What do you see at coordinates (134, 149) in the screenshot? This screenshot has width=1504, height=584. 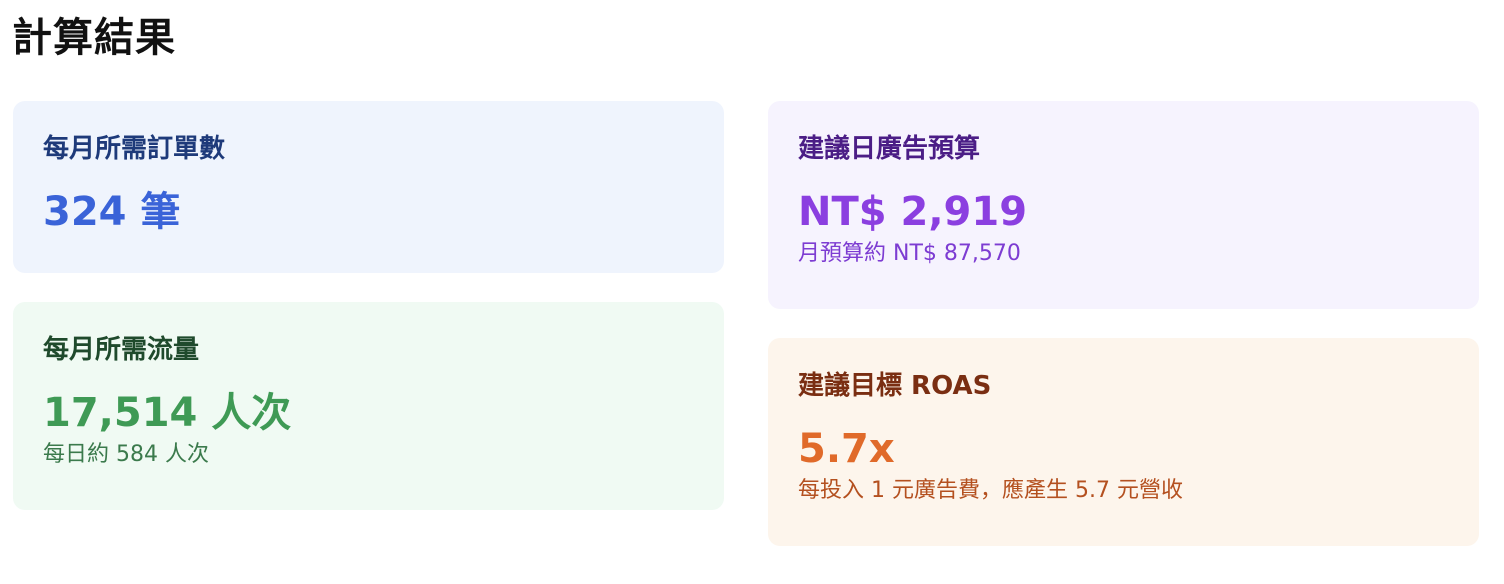 I see `monthly-orders-label: 每月所需訂單數` at bounding box center [134, 149].